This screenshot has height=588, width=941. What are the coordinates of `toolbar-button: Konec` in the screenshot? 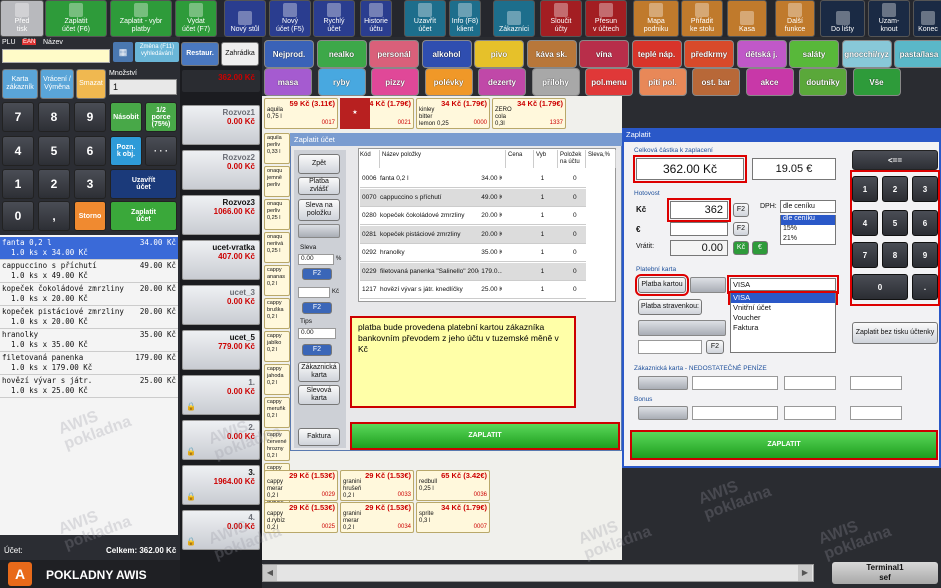 It's located at (927, 18).